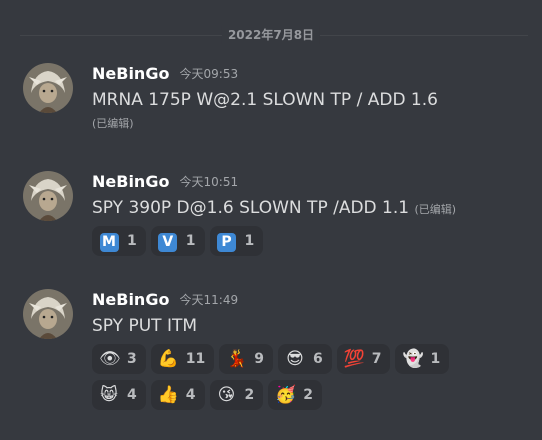  I want to click on reaction-dancer: 💃 9, so click(246, 359).